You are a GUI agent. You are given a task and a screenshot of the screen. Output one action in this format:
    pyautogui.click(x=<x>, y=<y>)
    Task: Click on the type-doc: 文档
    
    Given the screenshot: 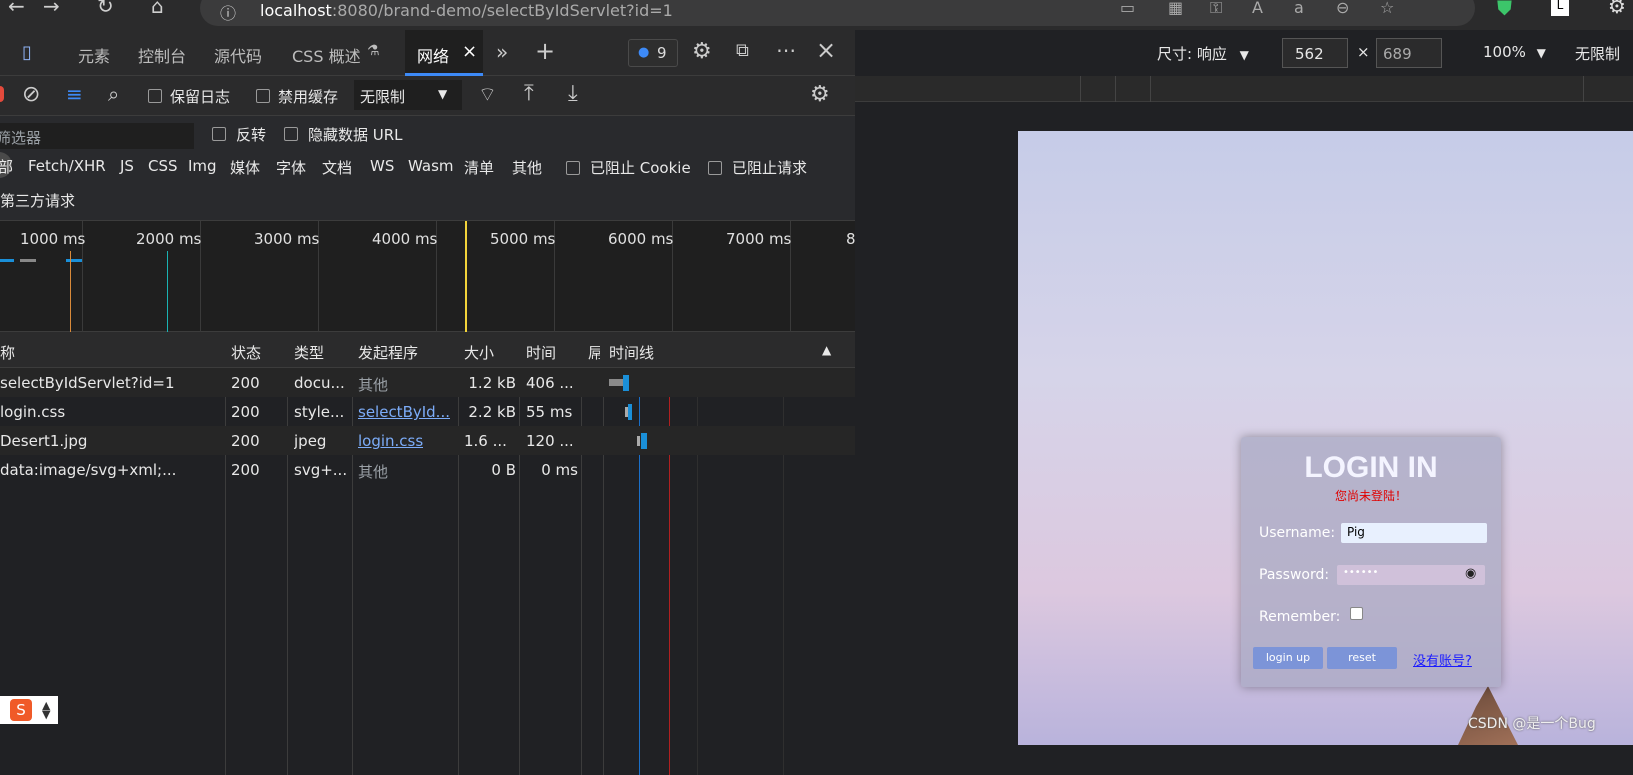 What is the action you would take?
    pyautogui.click(x=337, y=167)
    